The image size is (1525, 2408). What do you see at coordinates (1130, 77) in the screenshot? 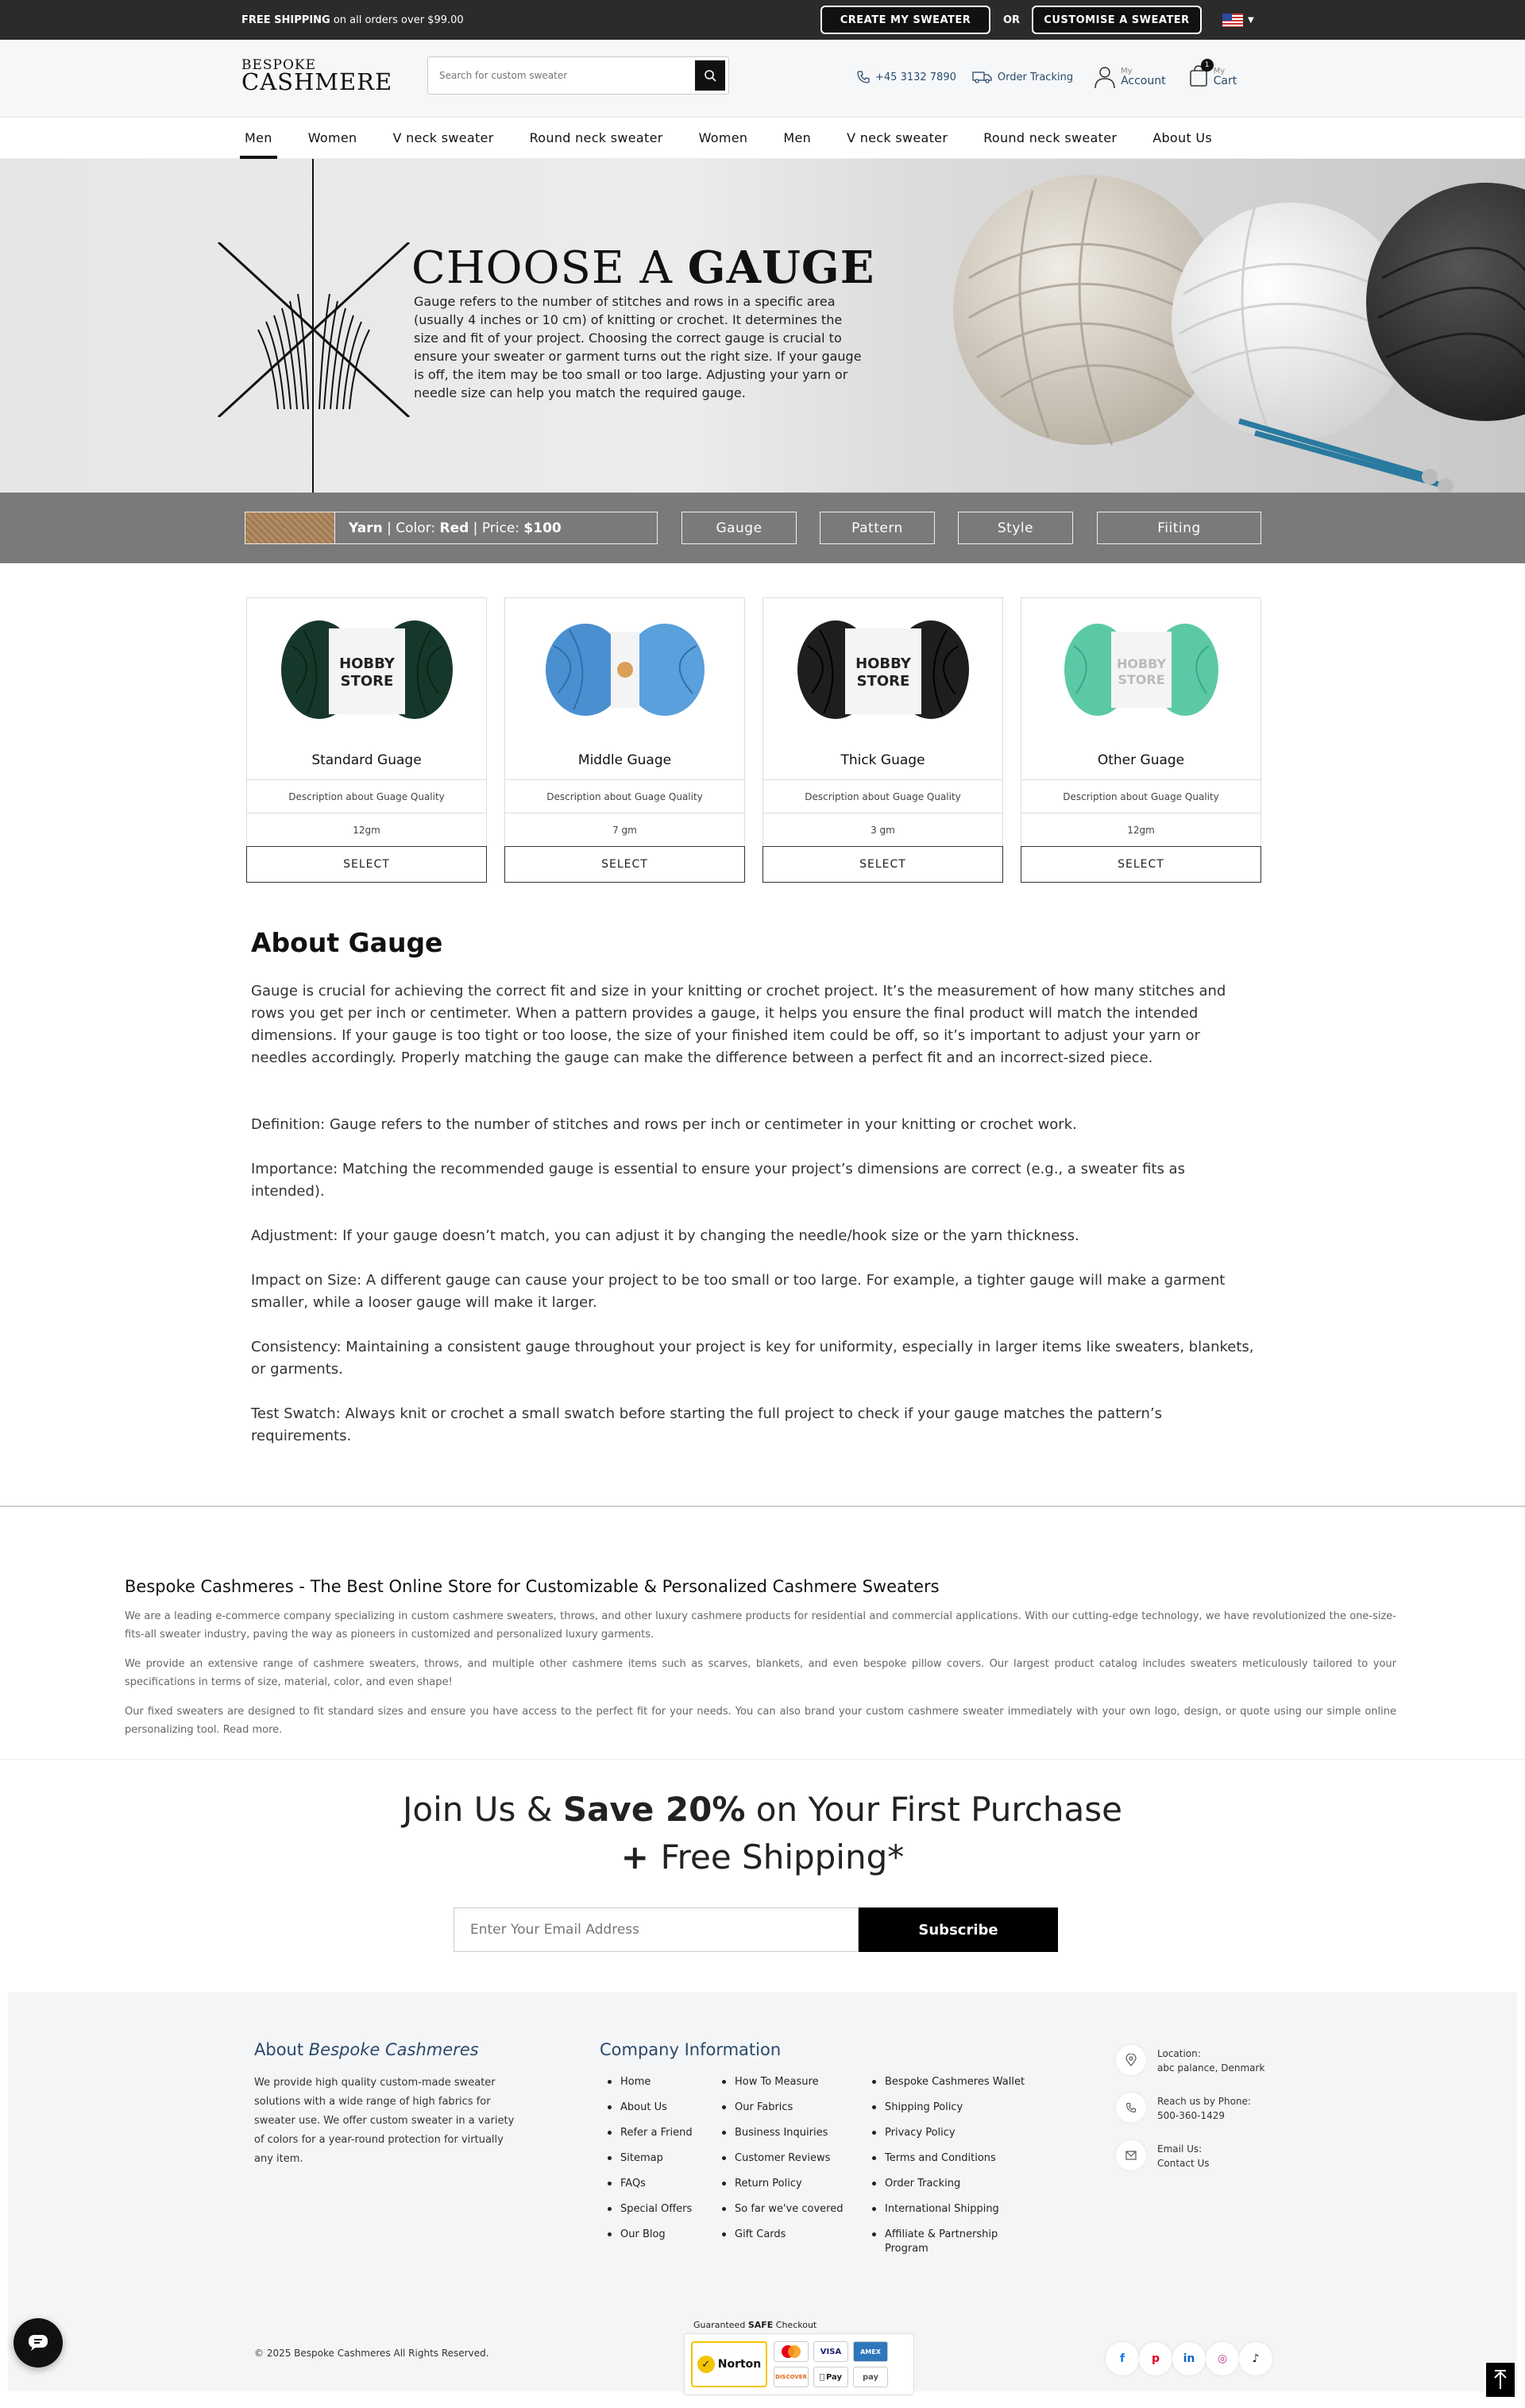
I see `account-link: My Account` at bounding box center [1130, 77].